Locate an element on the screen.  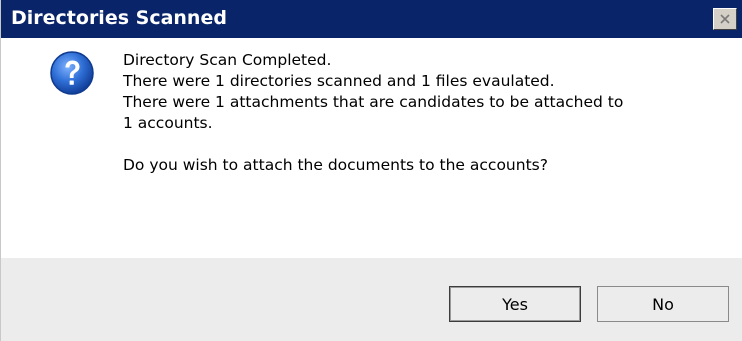
no-button-label: No is located at coordinates (663, 304).